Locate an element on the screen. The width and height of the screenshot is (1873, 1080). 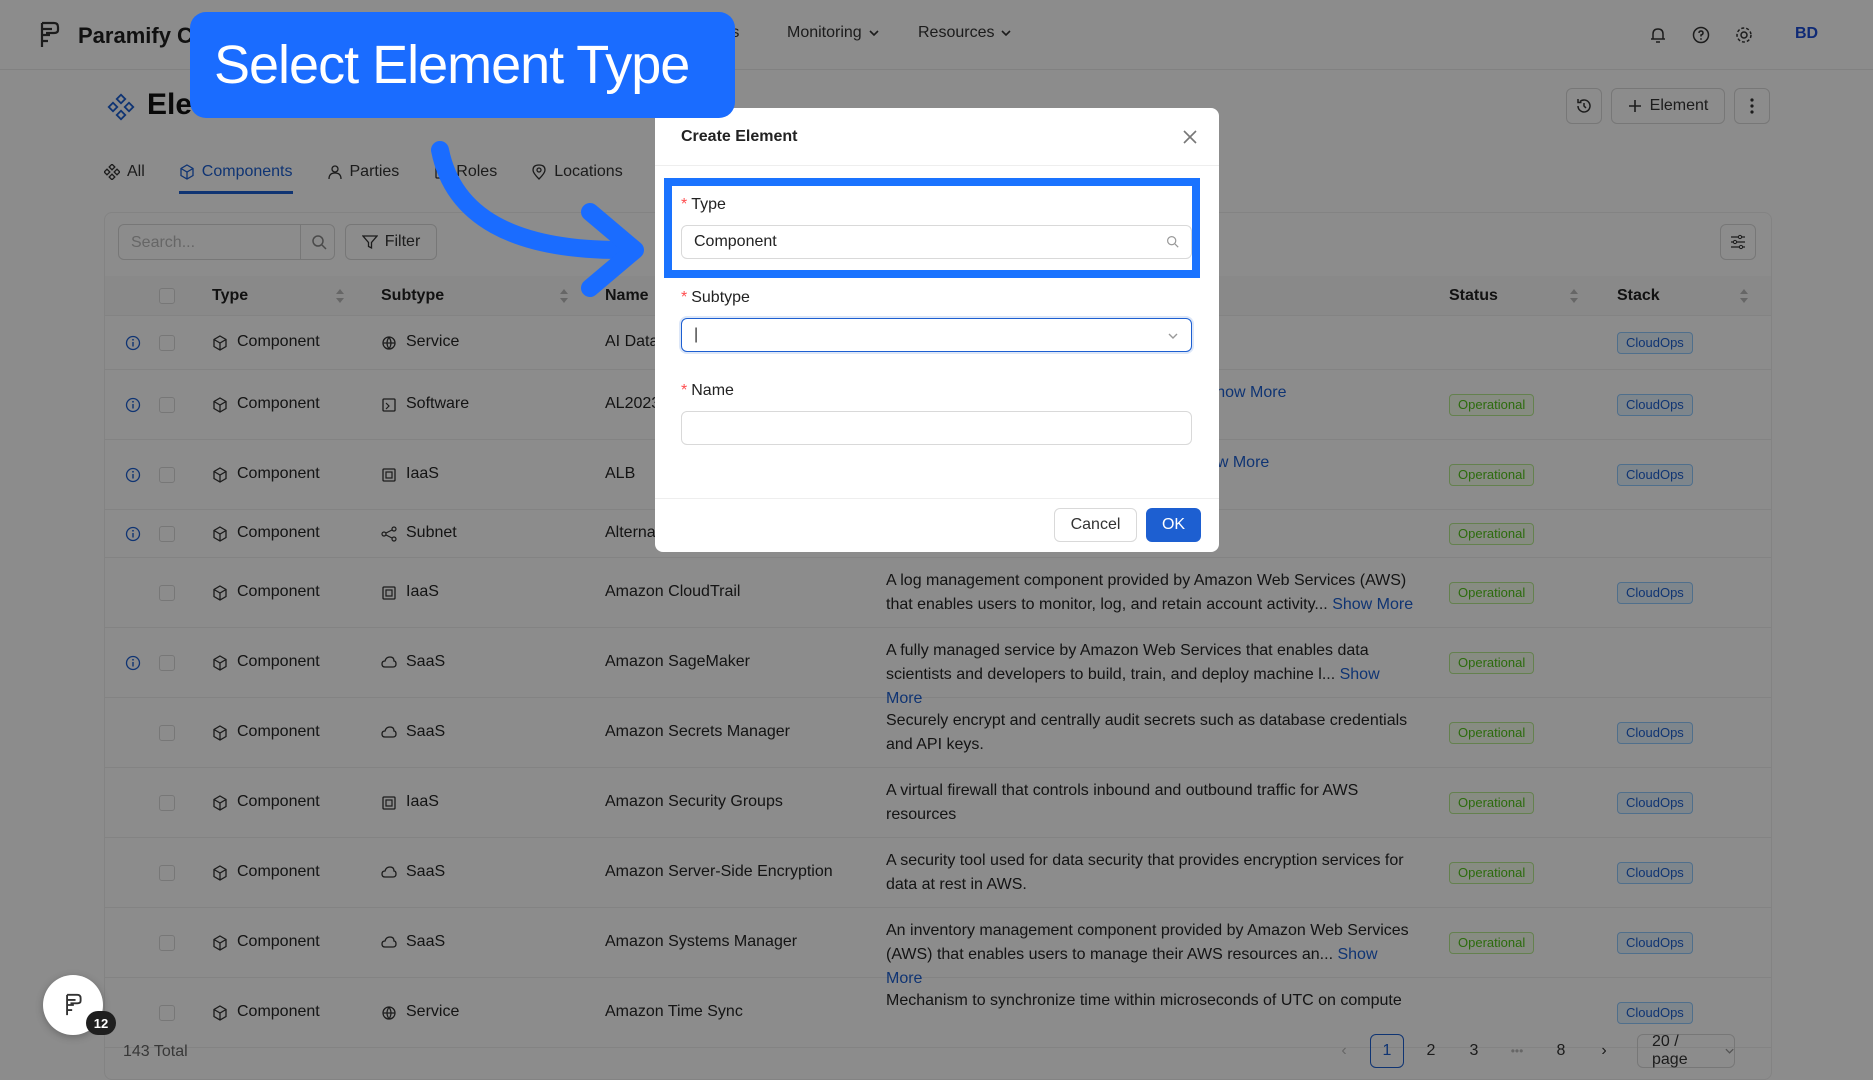
name-label: * Name is located at coordinates (707, 390).